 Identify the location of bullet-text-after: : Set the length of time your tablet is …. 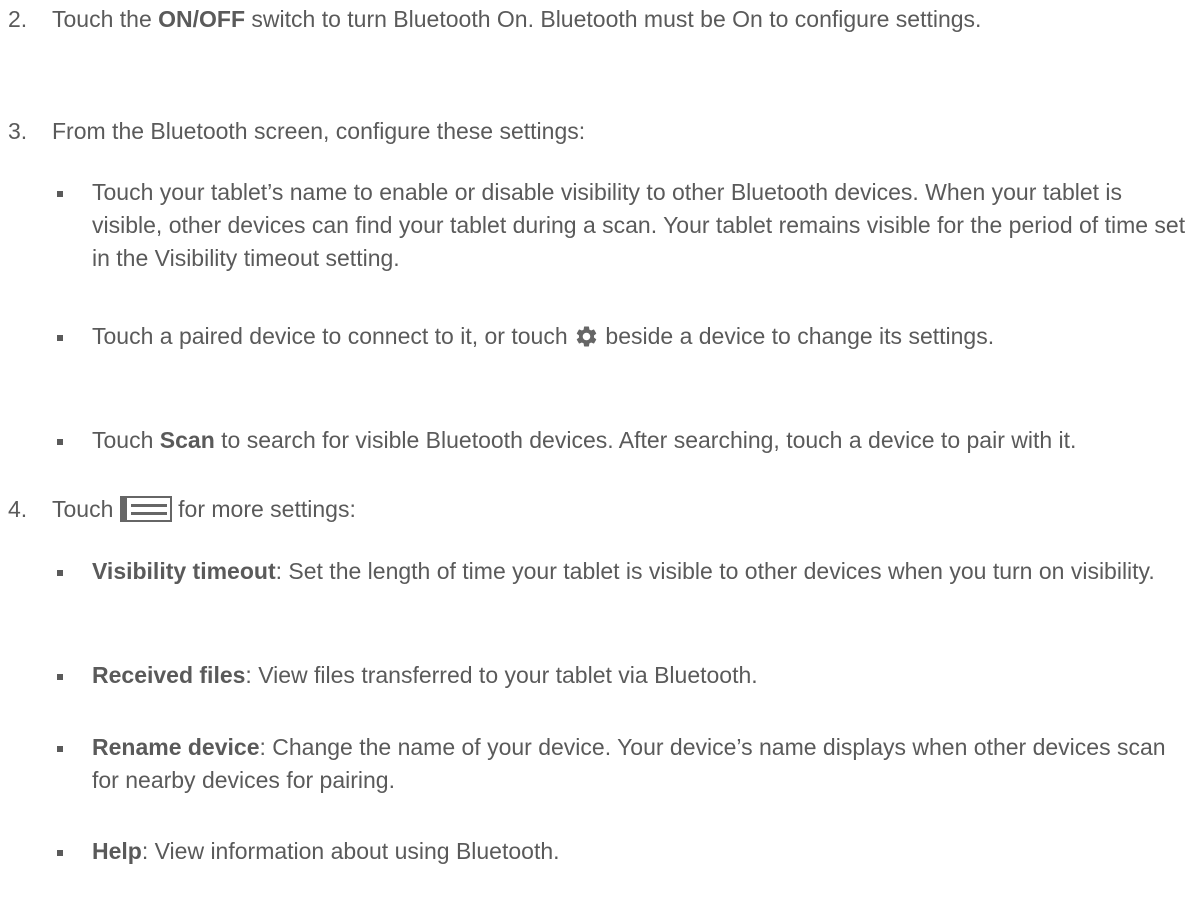
(715, 571).